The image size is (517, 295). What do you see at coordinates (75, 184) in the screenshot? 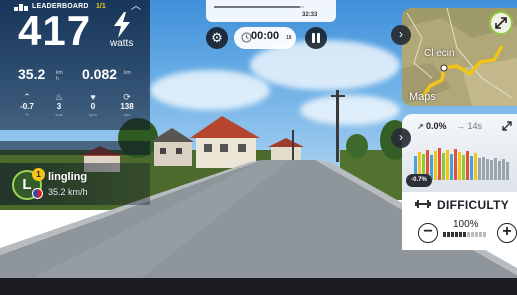
I see `leaderboard-row: L 1 lingling 35.2 km/h` at bounding box center [75, 184].